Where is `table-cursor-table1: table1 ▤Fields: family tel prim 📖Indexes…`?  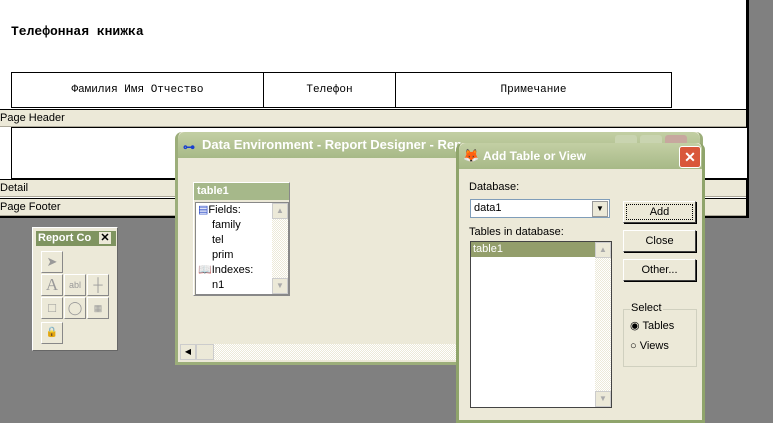 table-cursor-table1: table1 ▤Fields: family tel prim 📖Indexes… is located at coordinates (241, 239).